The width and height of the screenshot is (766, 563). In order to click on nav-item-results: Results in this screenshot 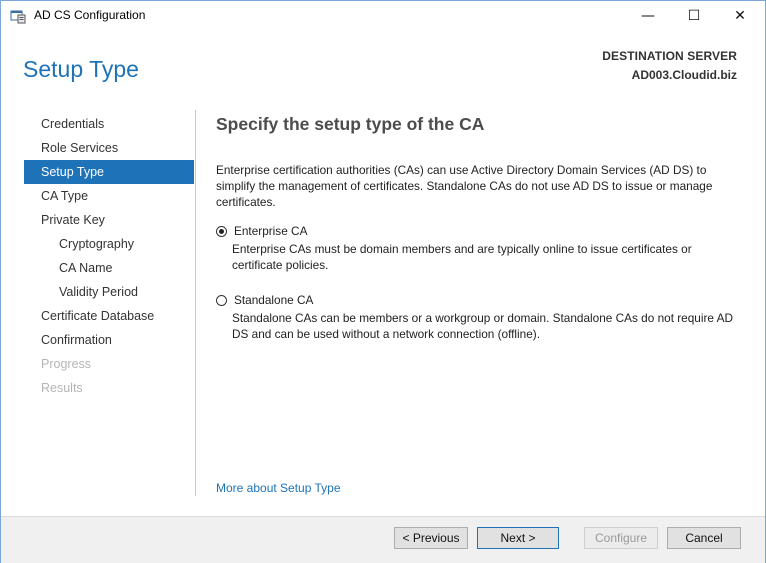, I will do `click(62, 388)`.